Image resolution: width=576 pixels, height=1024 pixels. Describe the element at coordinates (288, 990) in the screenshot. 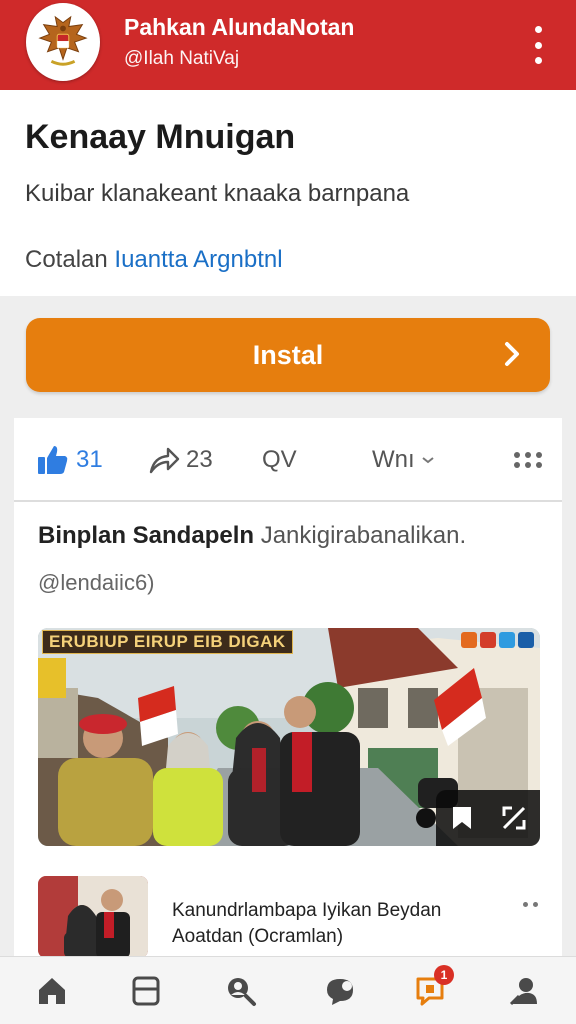

I see `bottom-navigation: 1` at that location.